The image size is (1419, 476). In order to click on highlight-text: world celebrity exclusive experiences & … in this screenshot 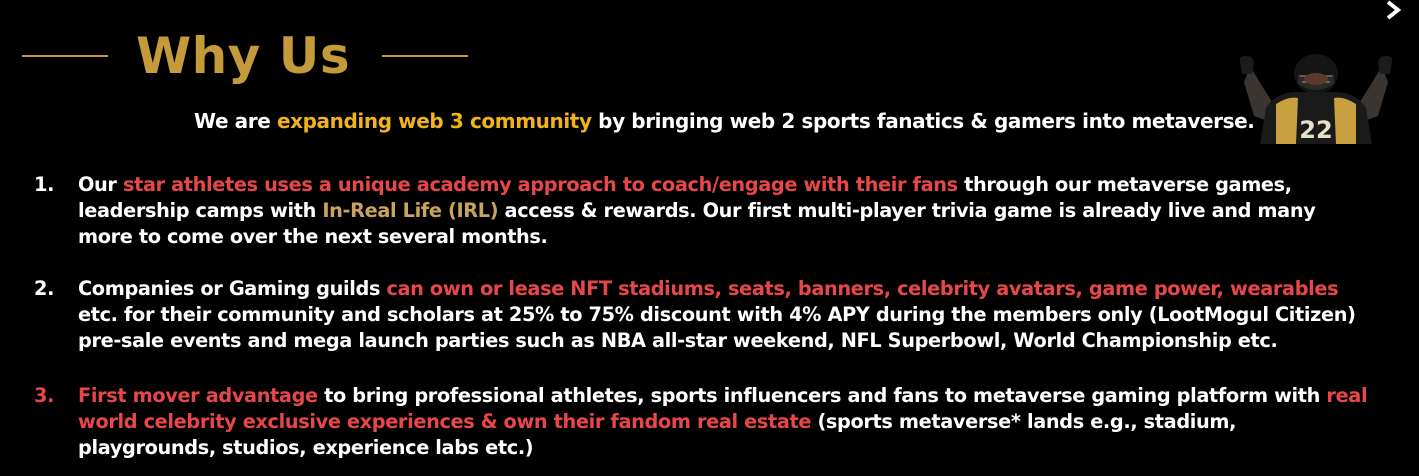, I will do `click(445, 421)`.